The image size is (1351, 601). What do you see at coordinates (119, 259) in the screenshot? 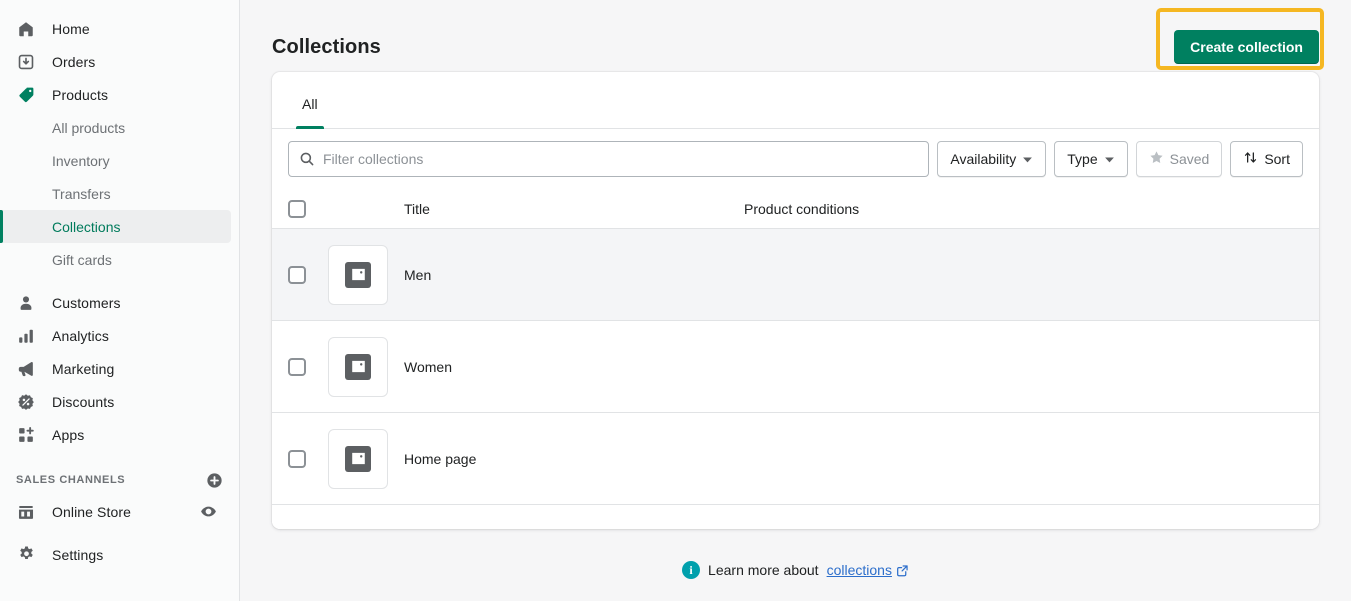
I see `sidebar-item-gift-cards: Gift cards` at bounding box center [119, 259].